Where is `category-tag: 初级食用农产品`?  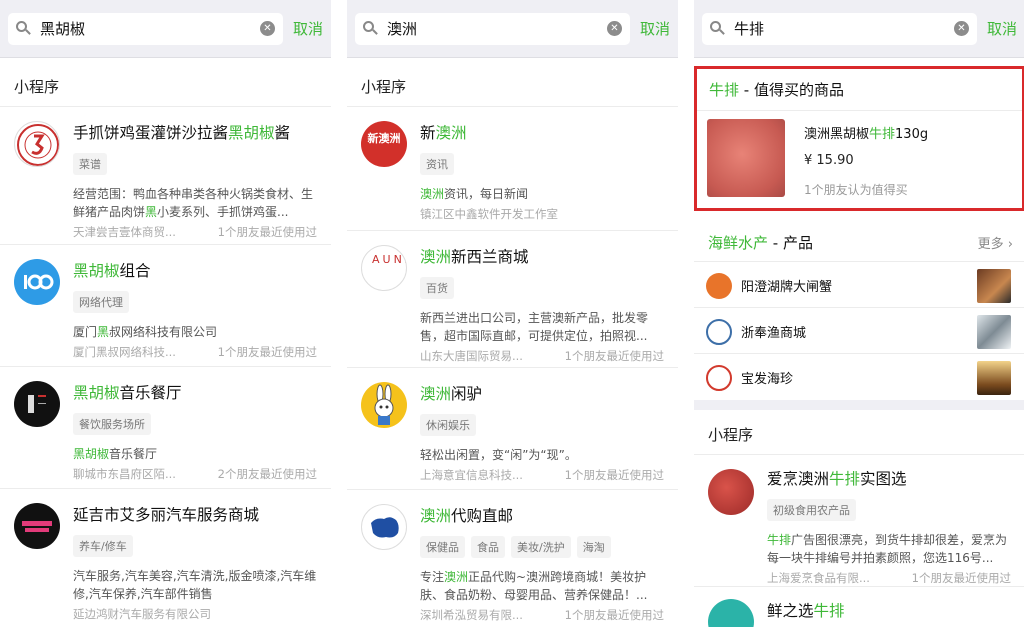
category-tag: 初级食用农产品 is located at coordinates (811, 510).